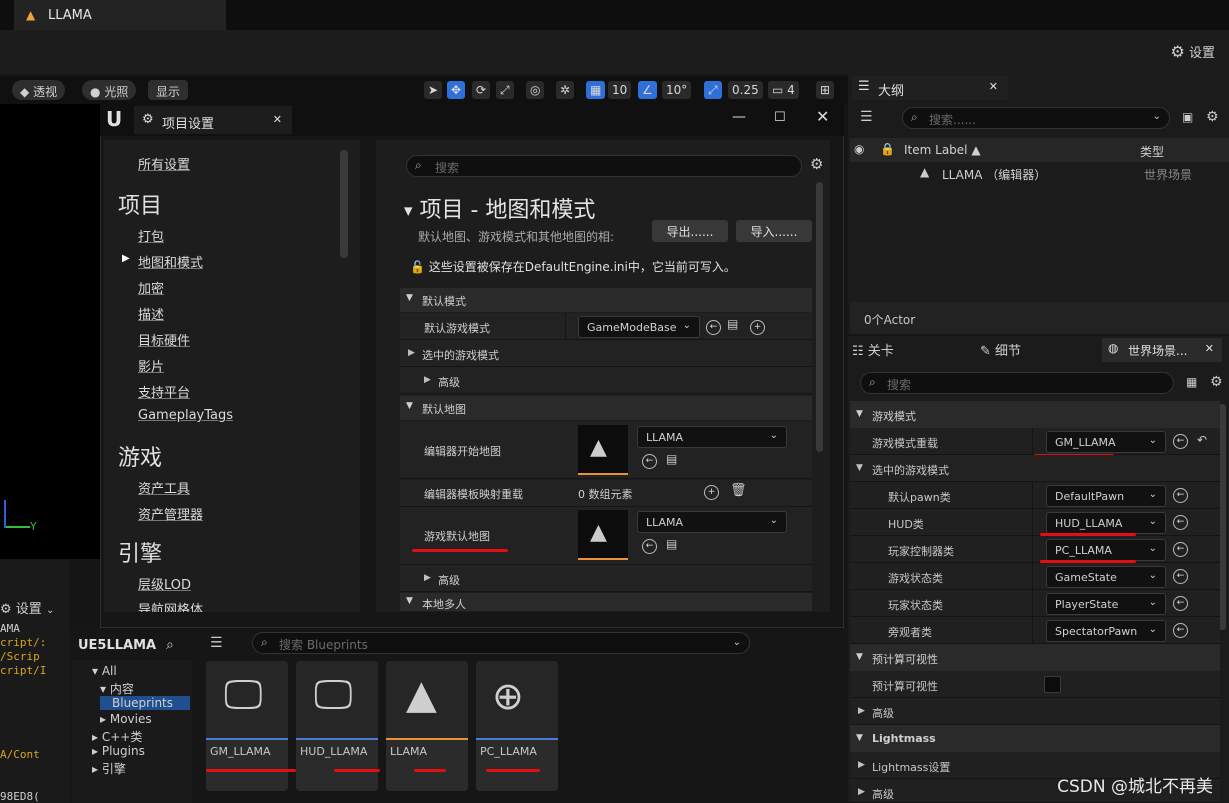 The width and height of the screenshot is (1229, 803). What do you see at coordinates (109, 90) in the screenshot?
I see `lighting-button: ● 光照` at bounding box center [109, 90].